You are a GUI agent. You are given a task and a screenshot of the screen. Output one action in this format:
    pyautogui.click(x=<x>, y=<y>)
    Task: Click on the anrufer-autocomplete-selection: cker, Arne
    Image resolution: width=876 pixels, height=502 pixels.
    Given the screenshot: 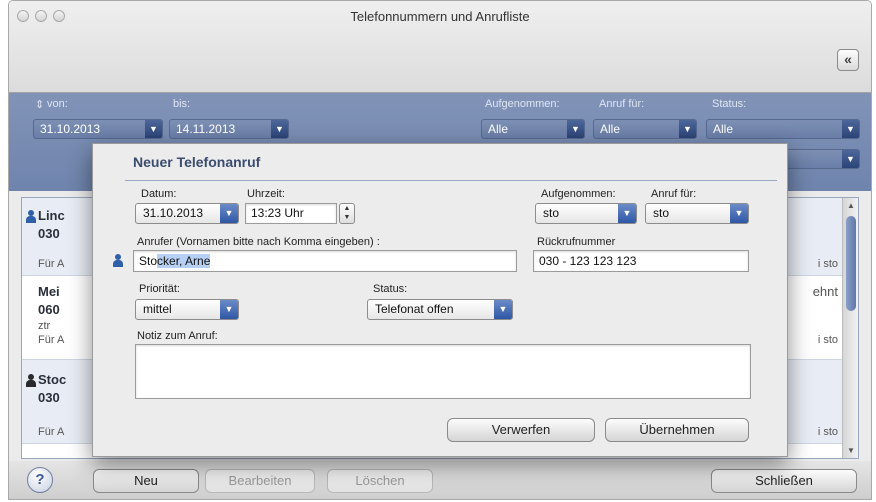 What is the action you would take?
    pyautogui.click(x=184, y=261)
    